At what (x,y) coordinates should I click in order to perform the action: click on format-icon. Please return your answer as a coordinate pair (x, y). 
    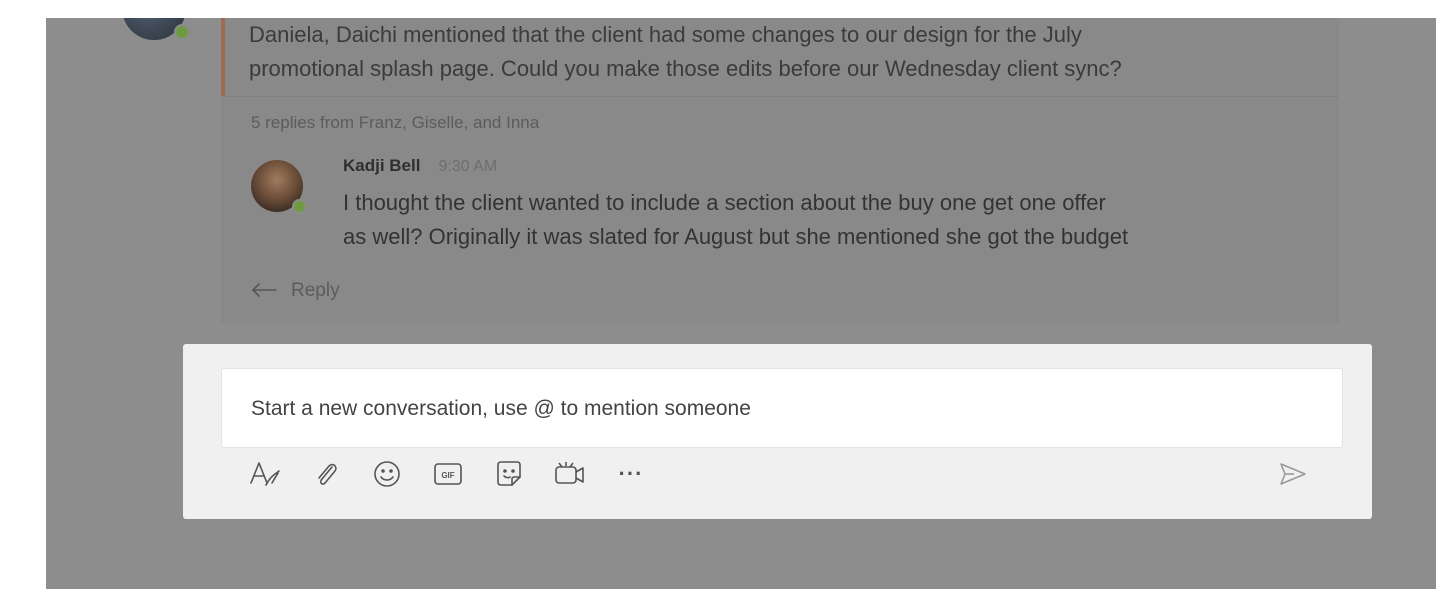
    Looking at the image, I should click on (265, 474).